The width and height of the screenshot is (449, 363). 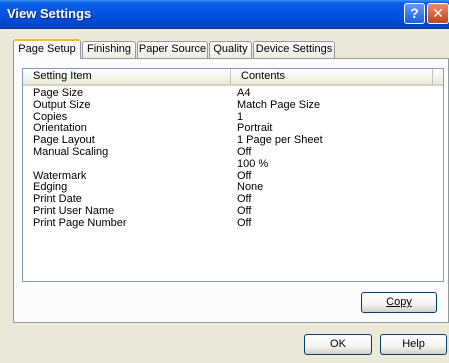 What do you see at coordinates (414, 13) in the screenshot?
I see `help-icon: ?` at bounding box center [414, 13].